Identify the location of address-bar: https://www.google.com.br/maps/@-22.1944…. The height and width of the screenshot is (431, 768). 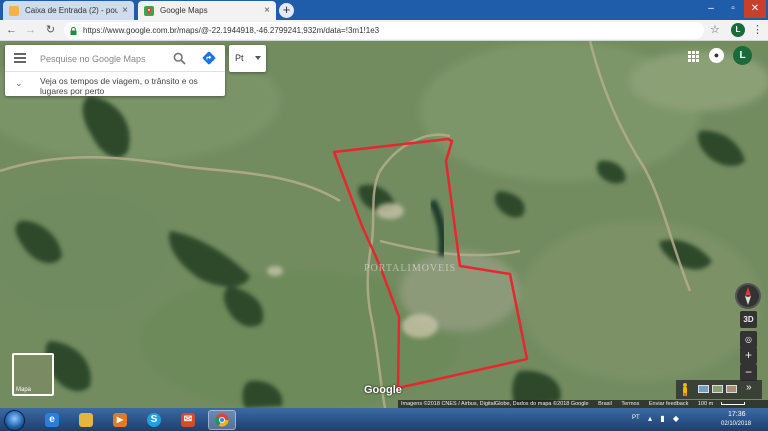
(384, 30).